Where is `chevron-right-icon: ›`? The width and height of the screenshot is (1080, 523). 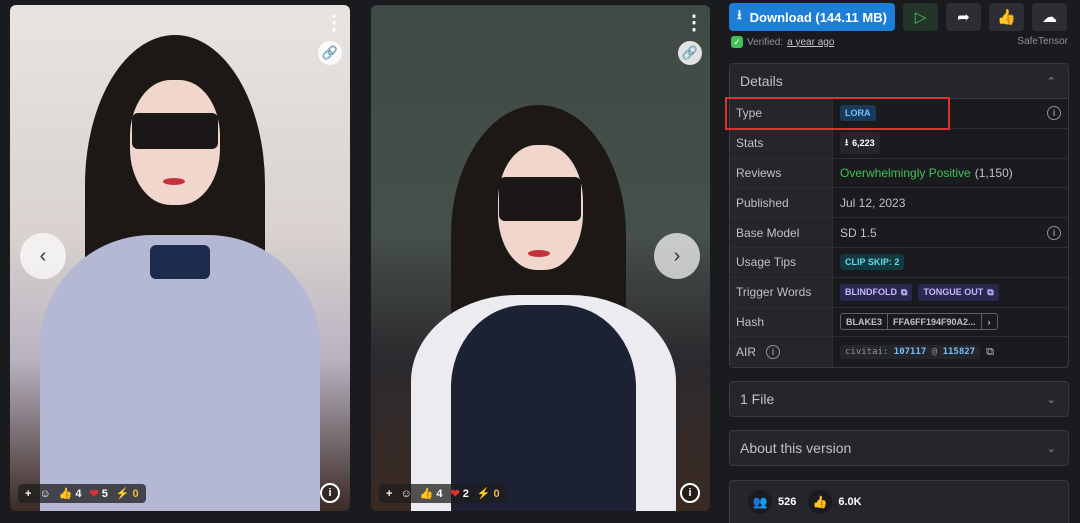 chevron-right-icon: › is located at coordinates (988, 322).